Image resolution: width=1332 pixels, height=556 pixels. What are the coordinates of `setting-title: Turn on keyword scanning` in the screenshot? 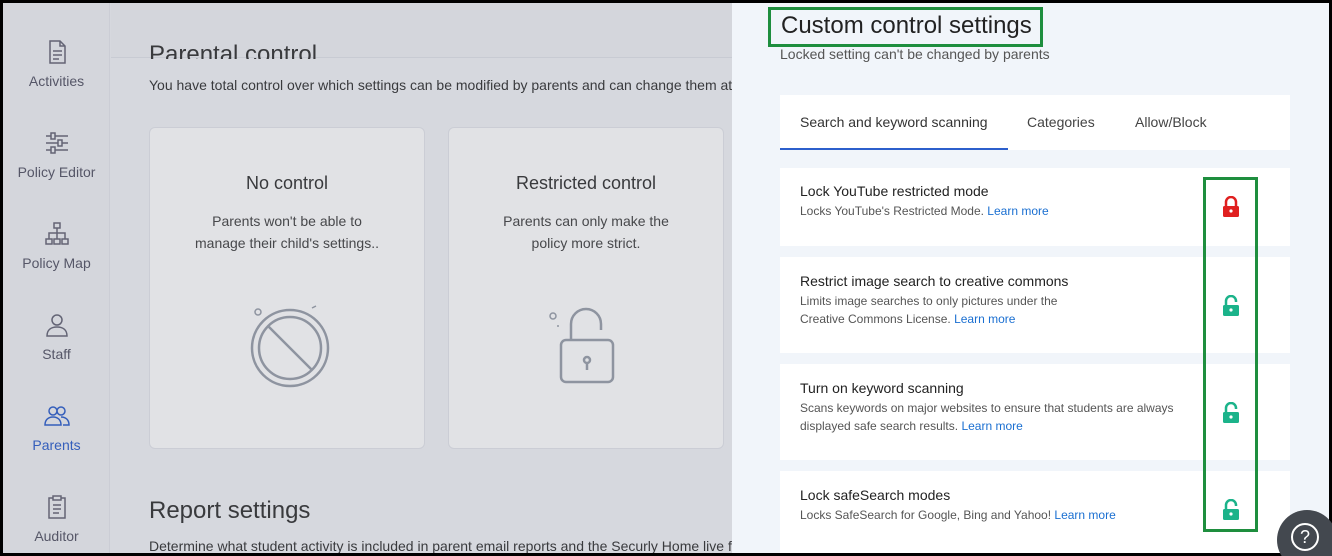 It's located at (882, 388).